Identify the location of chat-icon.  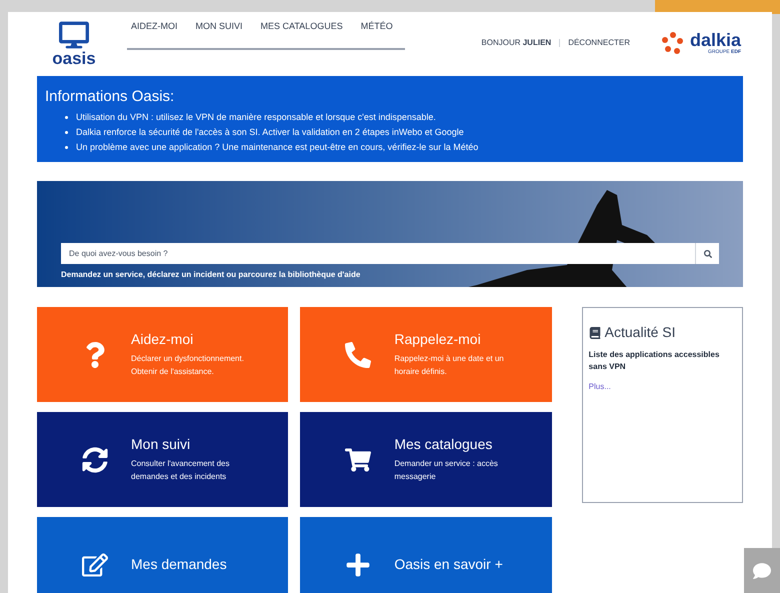
(762, 571).